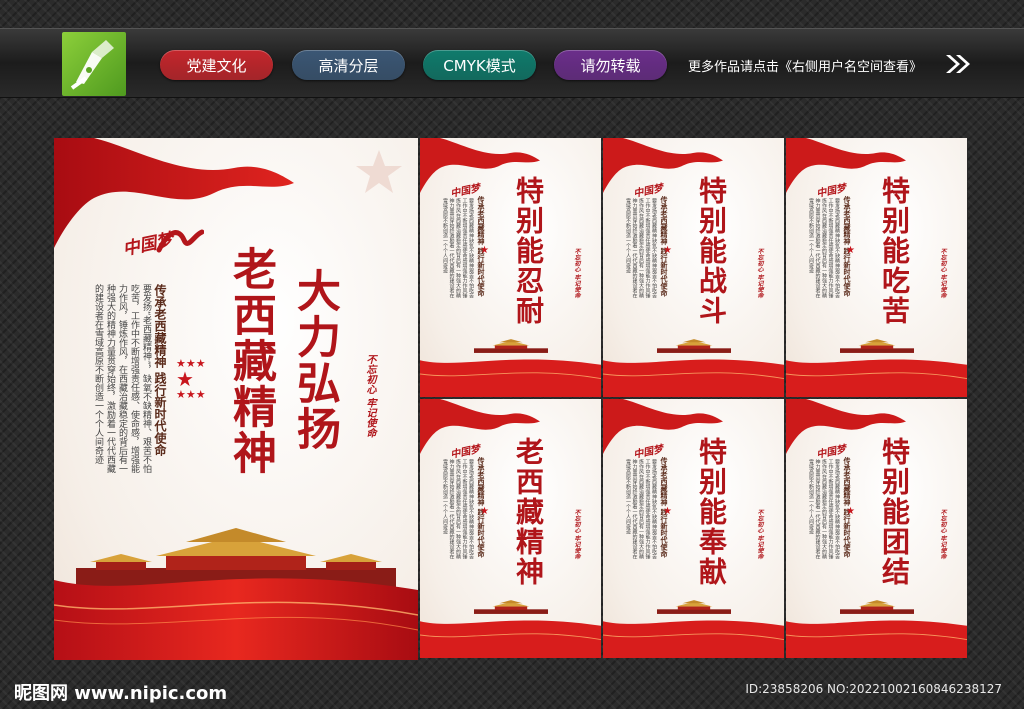 The width and height of the screenshot is (1024, 709). What do you see at coordinates (711, 512) in the screenshot?
I see `poster-title: 特别能奉献` at bounding box center [711, 512].